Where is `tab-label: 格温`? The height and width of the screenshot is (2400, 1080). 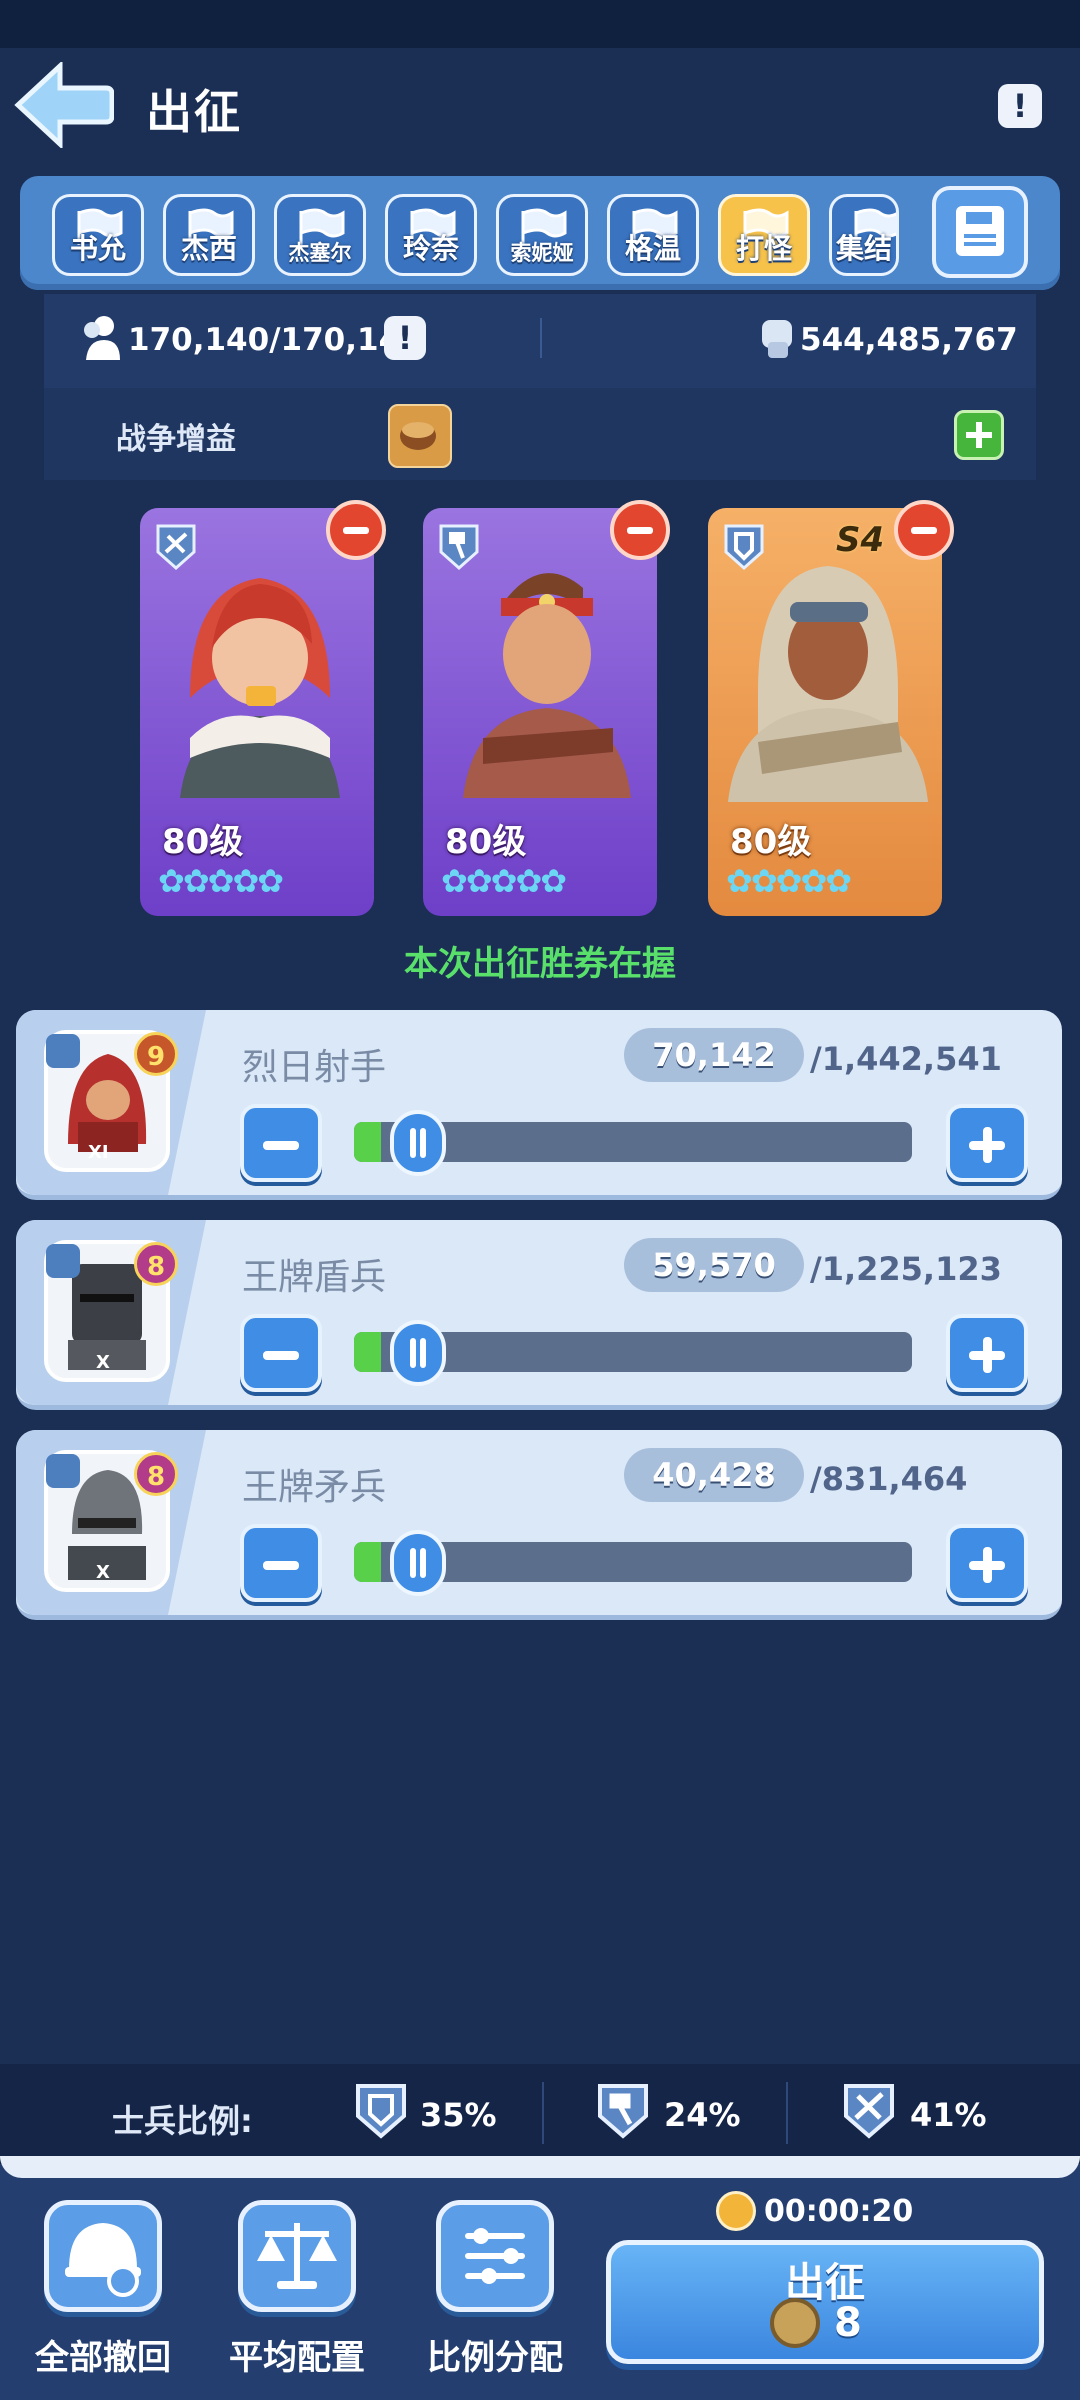
tab-label: 格温 is located at coordinates (652, 248).